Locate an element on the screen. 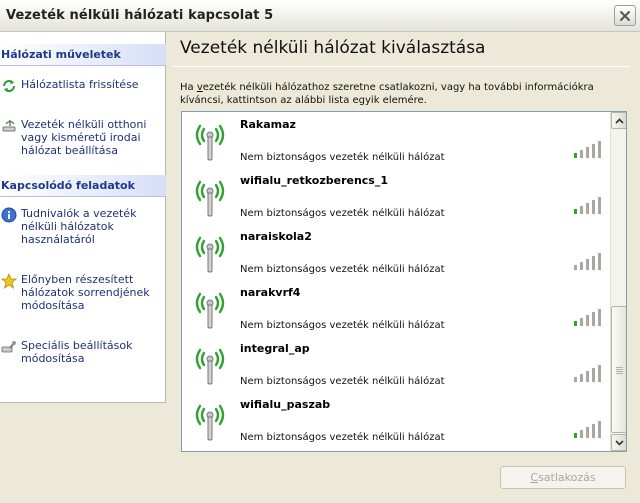 The width and height of the screenshot is (640, 503). close-button is located at coordinates (625, 15).